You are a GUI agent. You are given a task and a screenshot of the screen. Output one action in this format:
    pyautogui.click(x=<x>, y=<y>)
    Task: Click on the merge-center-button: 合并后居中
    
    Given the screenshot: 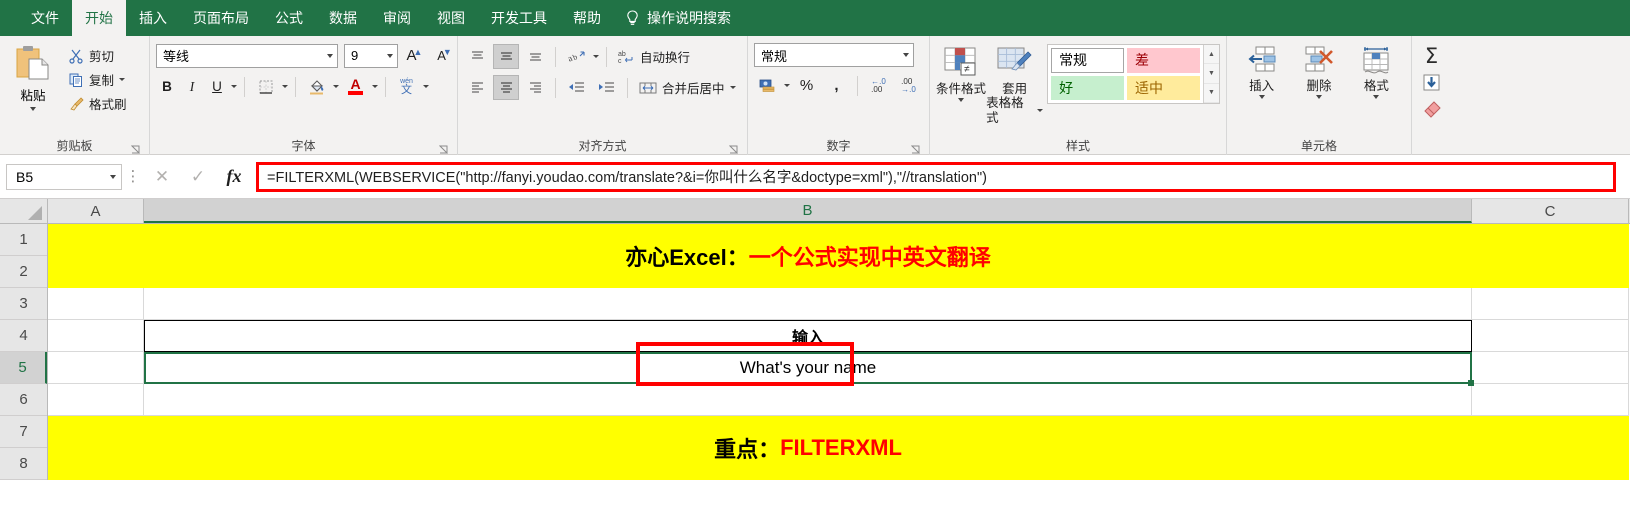 What is the action you would take?
    pyautogui.click(x=687, y=87)
    